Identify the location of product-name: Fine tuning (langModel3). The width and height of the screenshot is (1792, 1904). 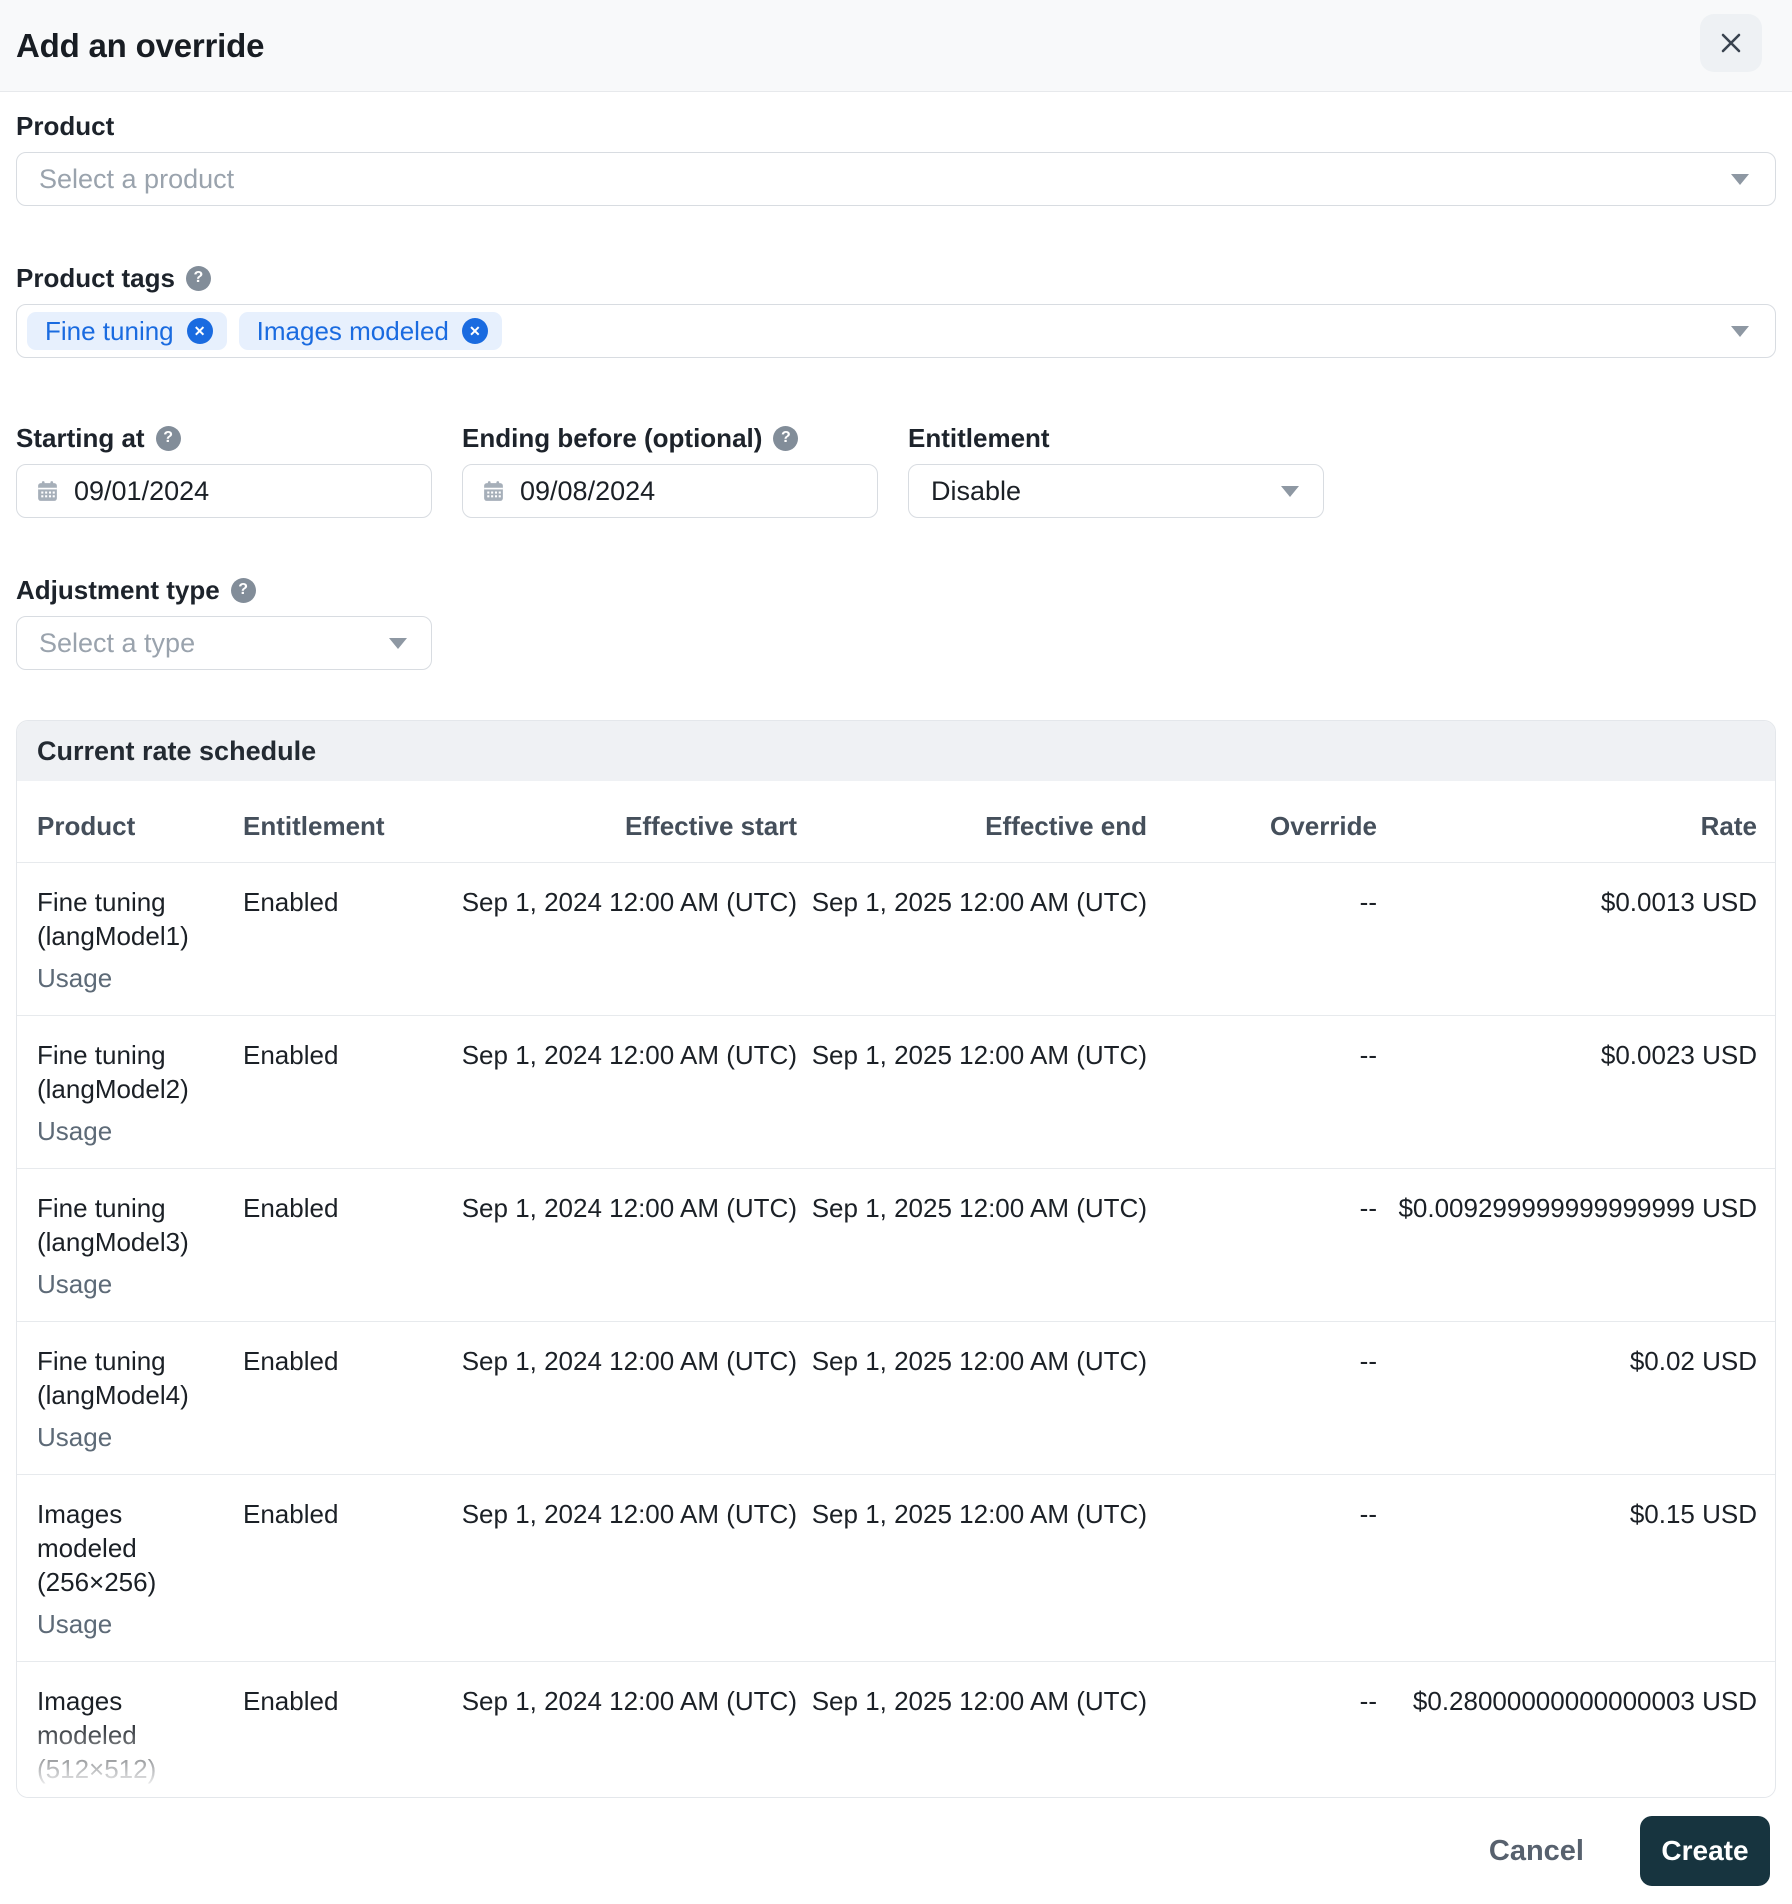
(113, 1225).